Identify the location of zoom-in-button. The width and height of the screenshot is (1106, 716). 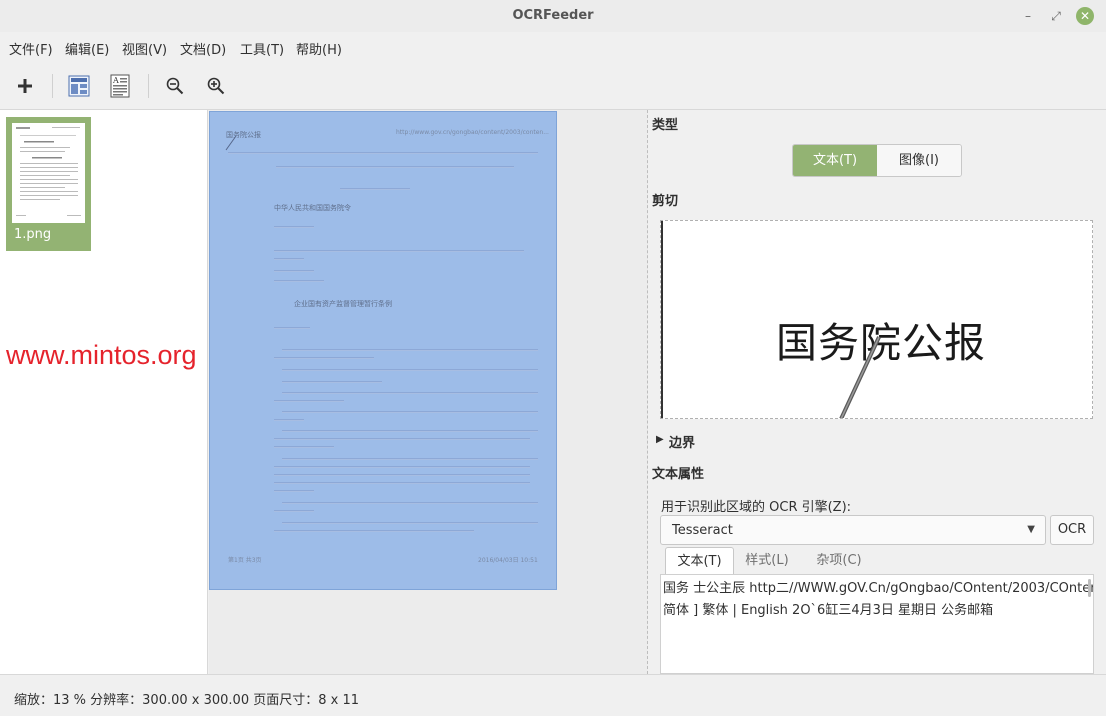
(216, 86).